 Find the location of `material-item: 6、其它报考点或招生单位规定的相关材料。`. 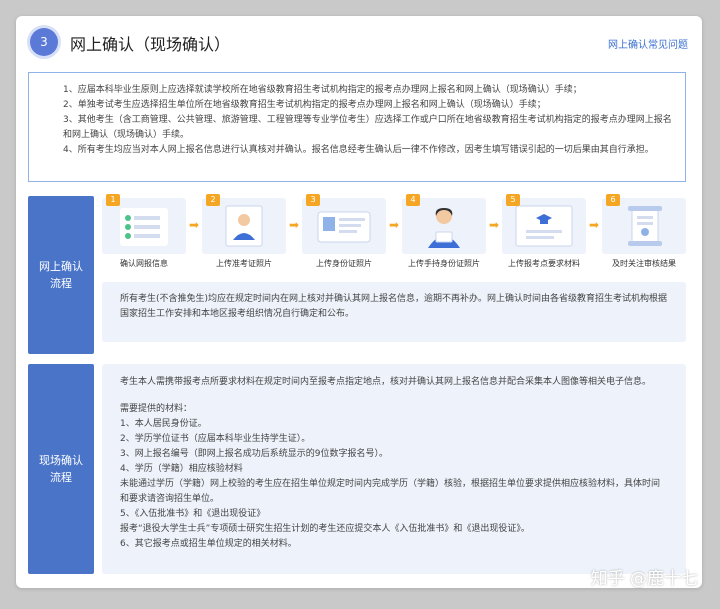

material-item: 6、其它报考点或招生单位规定的相关材料。 is located at coordinates (208, 544).